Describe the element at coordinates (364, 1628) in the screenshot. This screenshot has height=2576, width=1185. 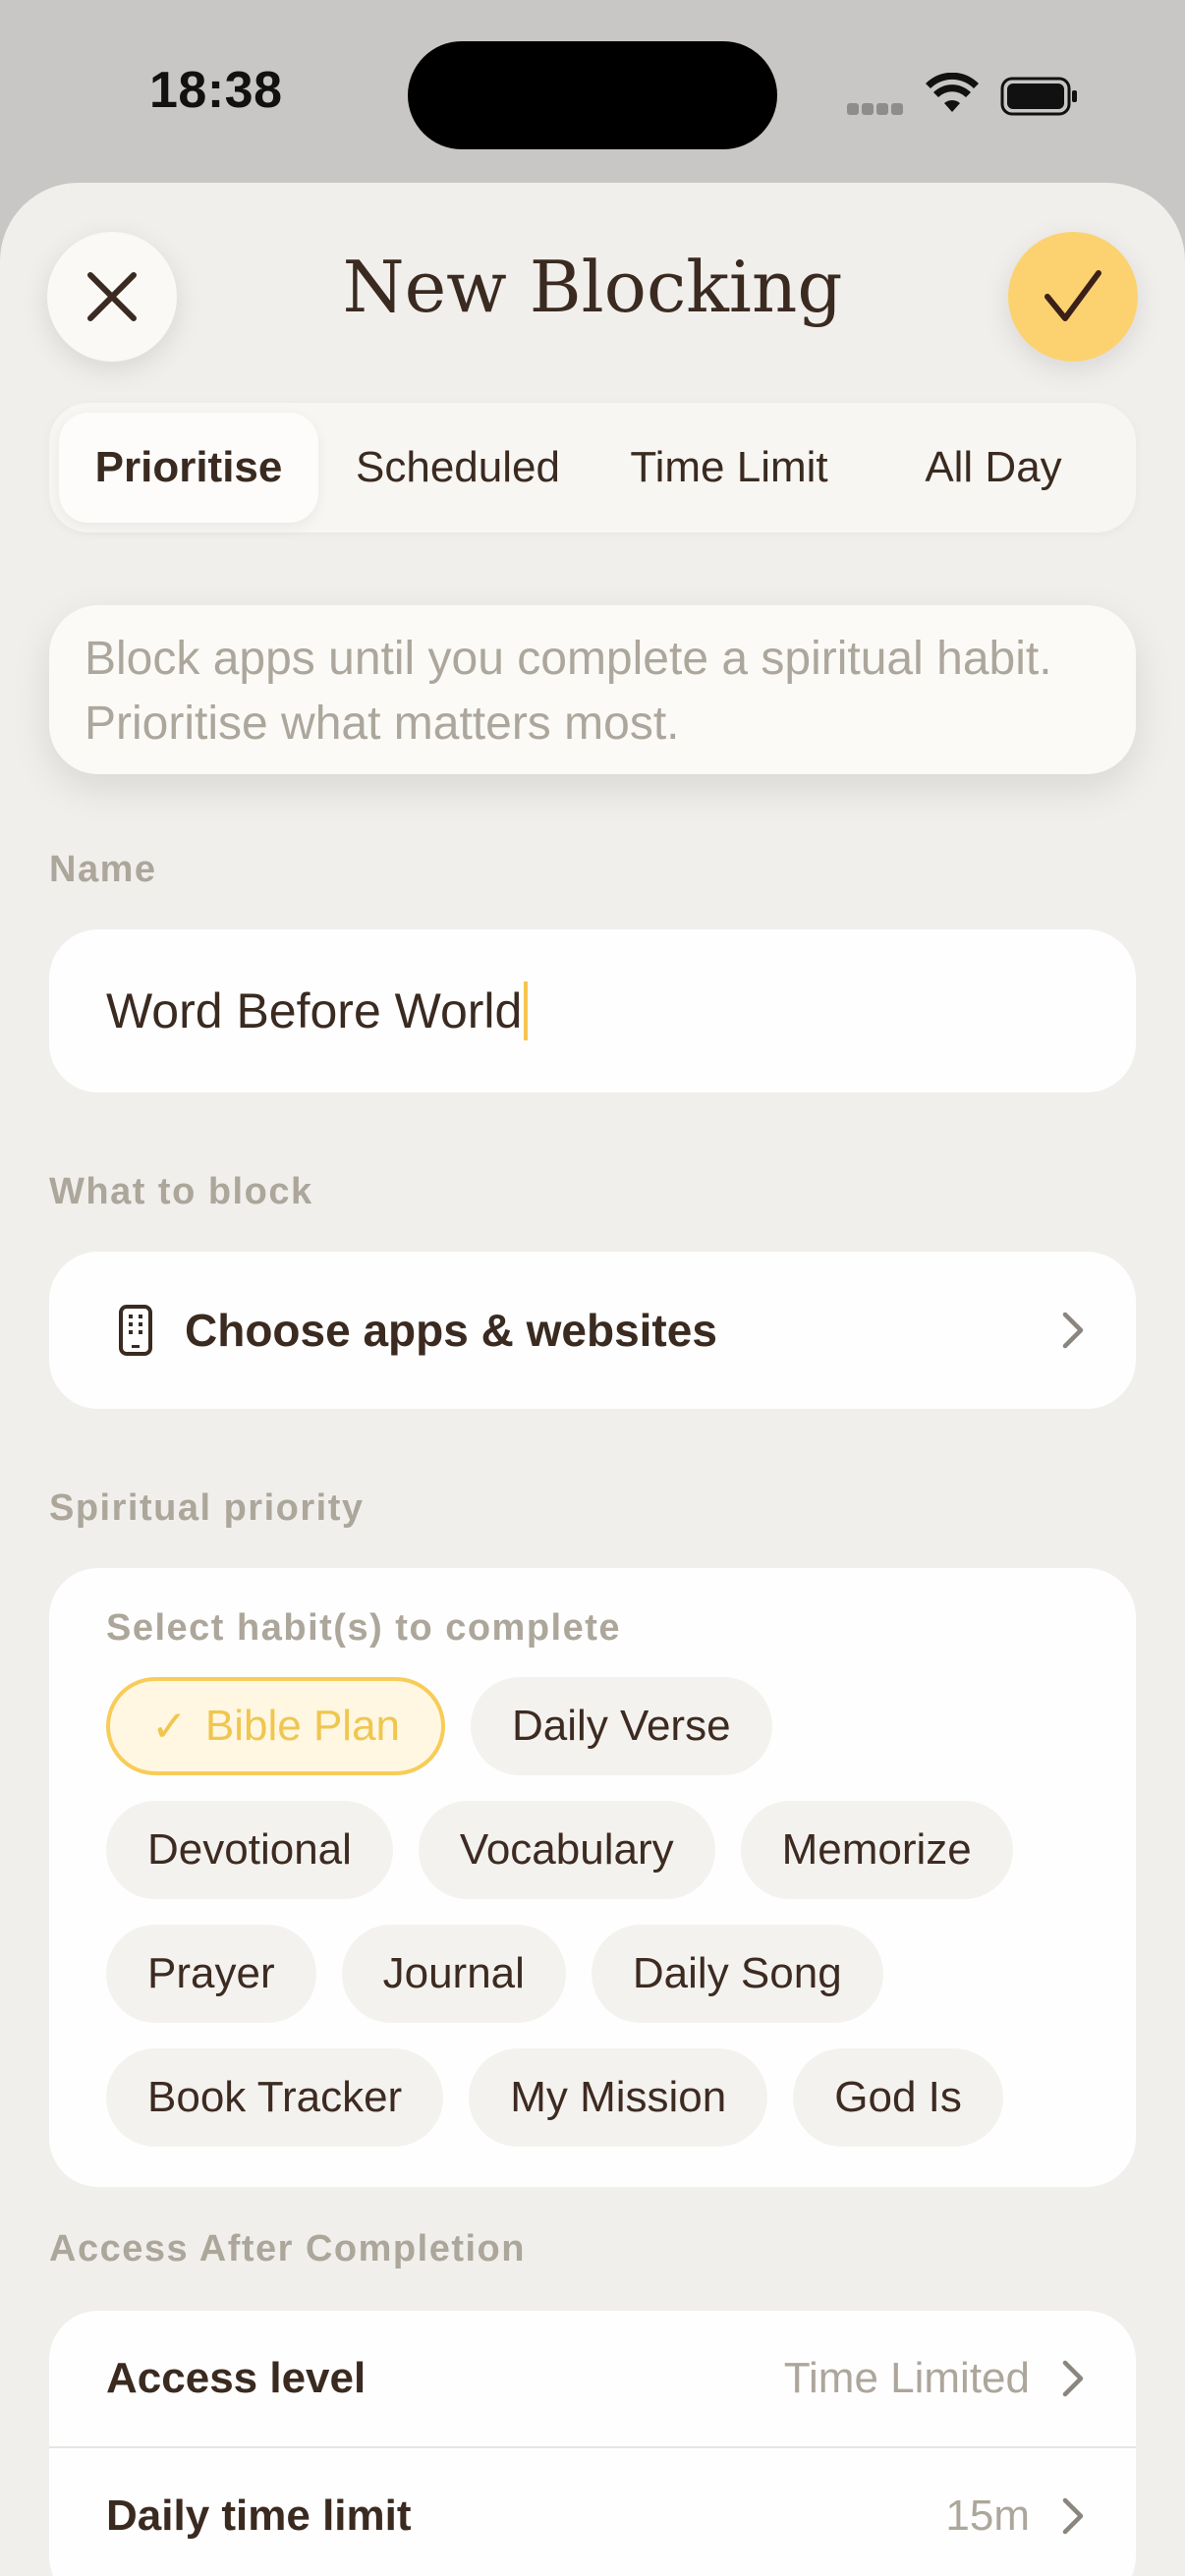
I see `habit-selector-subtitle: Select habit(s) to complete` at that location.